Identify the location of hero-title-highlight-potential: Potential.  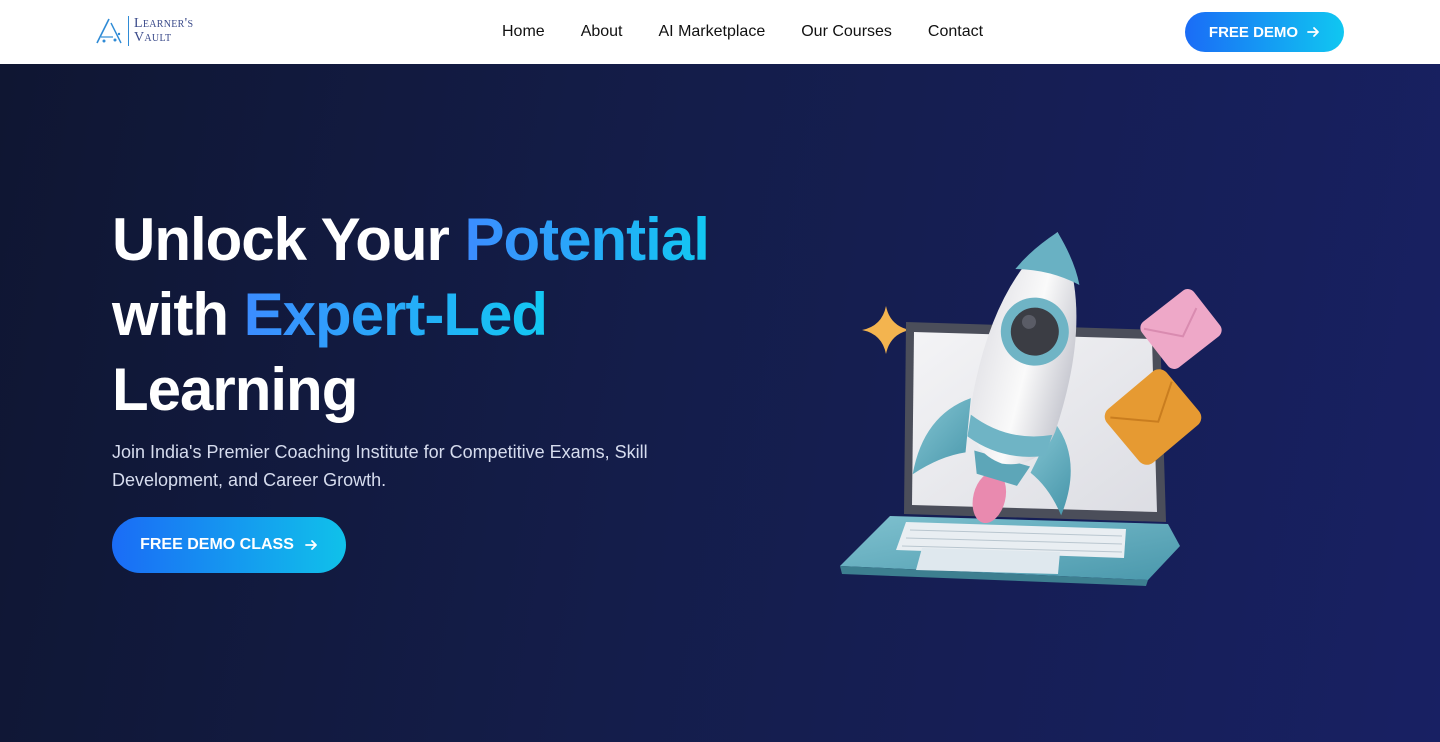
(587, 239).